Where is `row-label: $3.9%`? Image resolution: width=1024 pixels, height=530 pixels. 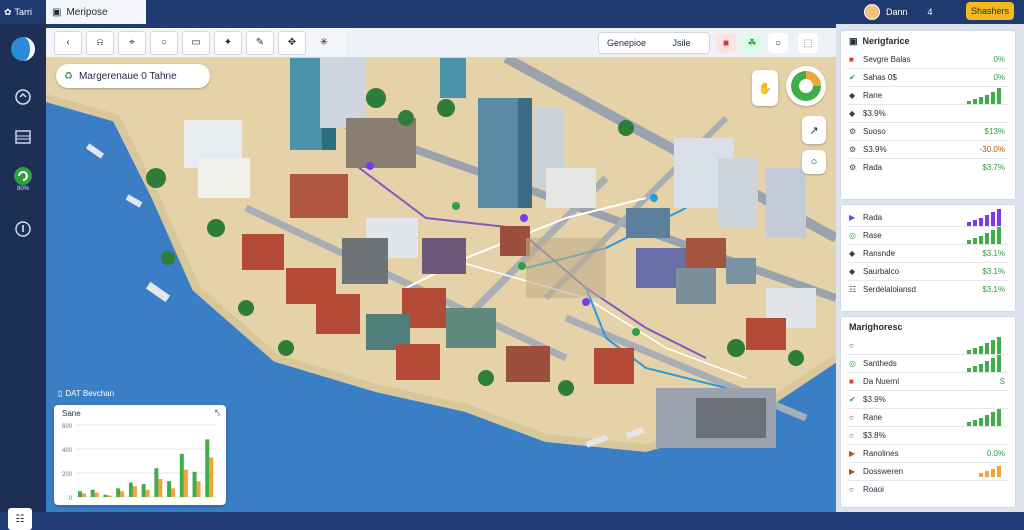
row-label: $3.9% is located at coordinates (874, 113).